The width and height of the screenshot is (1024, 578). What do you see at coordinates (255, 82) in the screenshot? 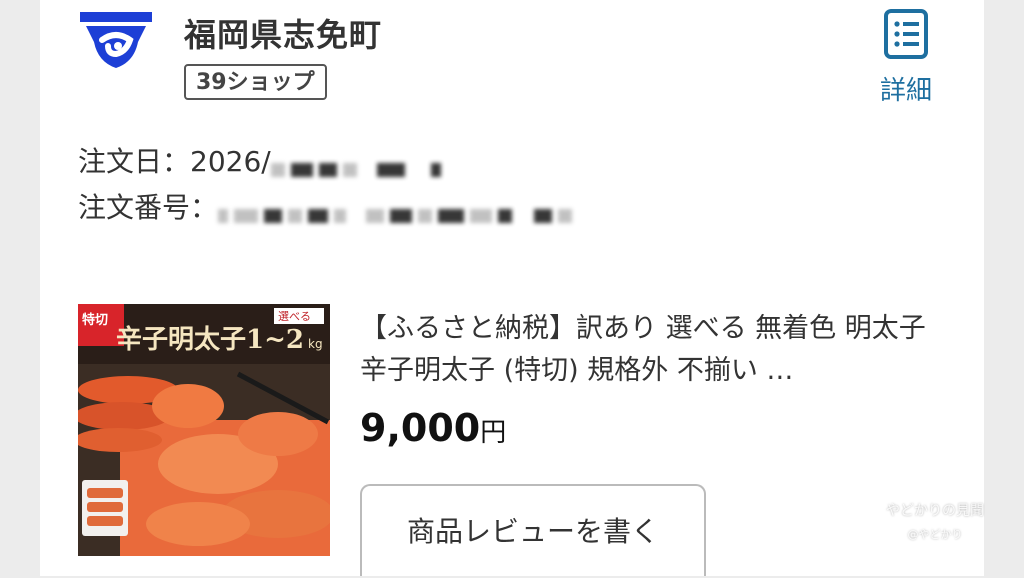
I see `shop-badge: 39ショップ` at bounding box center [255, 82].